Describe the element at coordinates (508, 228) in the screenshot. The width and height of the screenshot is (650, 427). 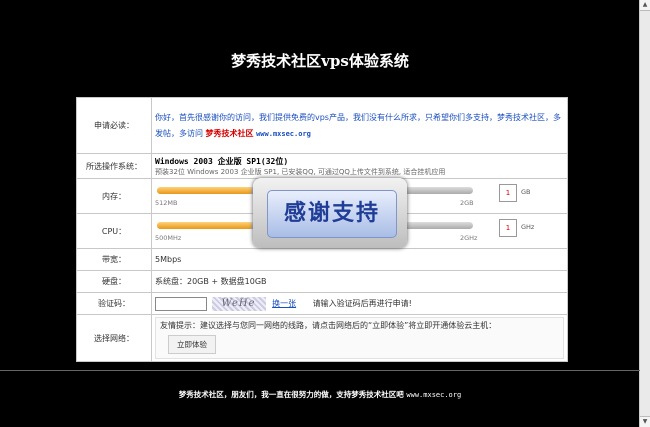
I see `cpu-value-box: 1` at that location.